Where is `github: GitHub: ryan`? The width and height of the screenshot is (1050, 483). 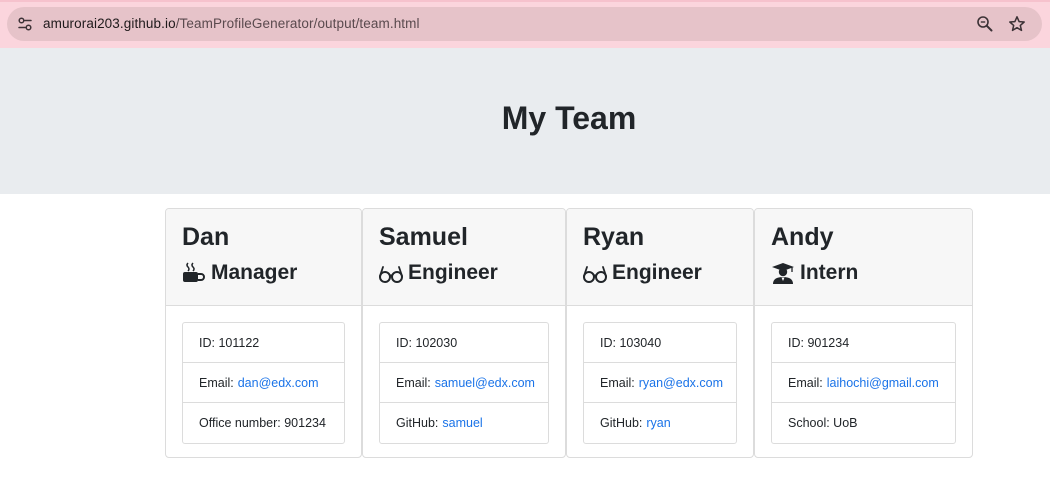 github: GitHub: ryan is located at coordinates (660, 423).